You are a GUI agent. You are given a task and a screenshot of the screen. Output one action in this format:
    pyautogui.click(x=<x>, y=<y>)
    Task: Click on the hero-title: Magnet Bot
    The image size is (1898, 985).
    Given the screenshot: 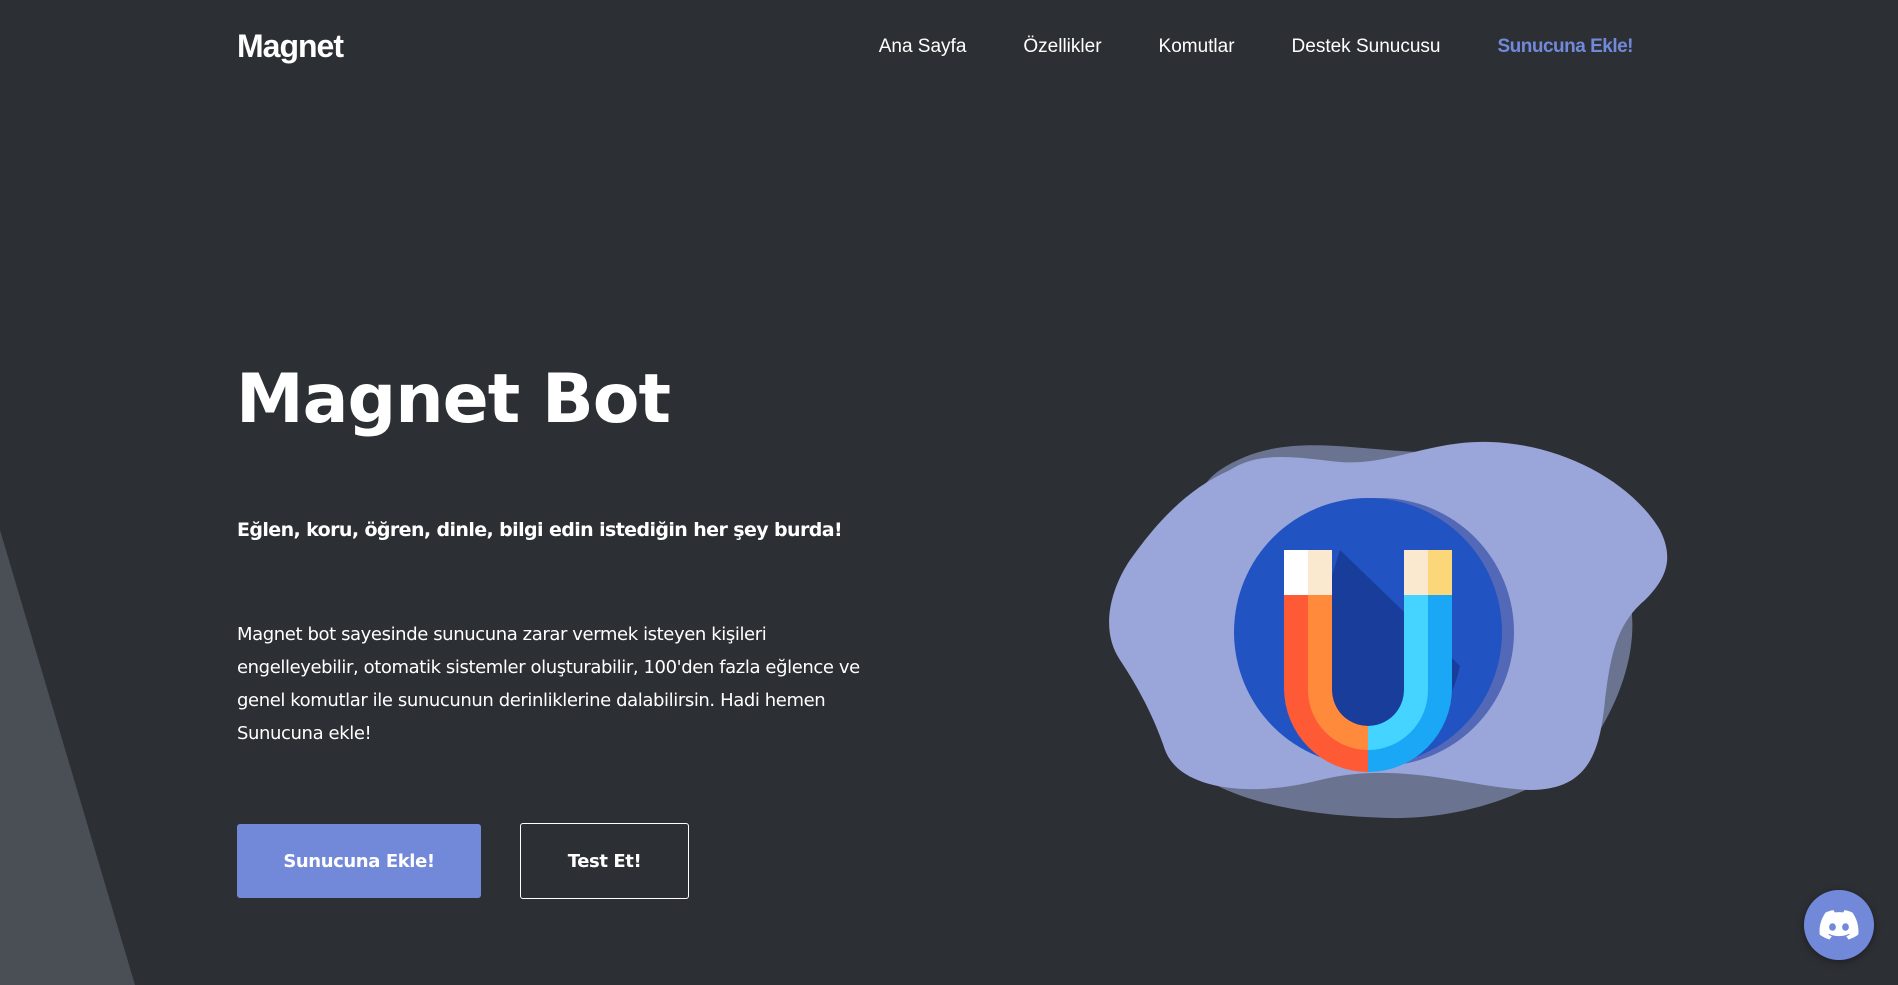 What is the action you would take?
    pyautogui.click(x=453, y=399)
    